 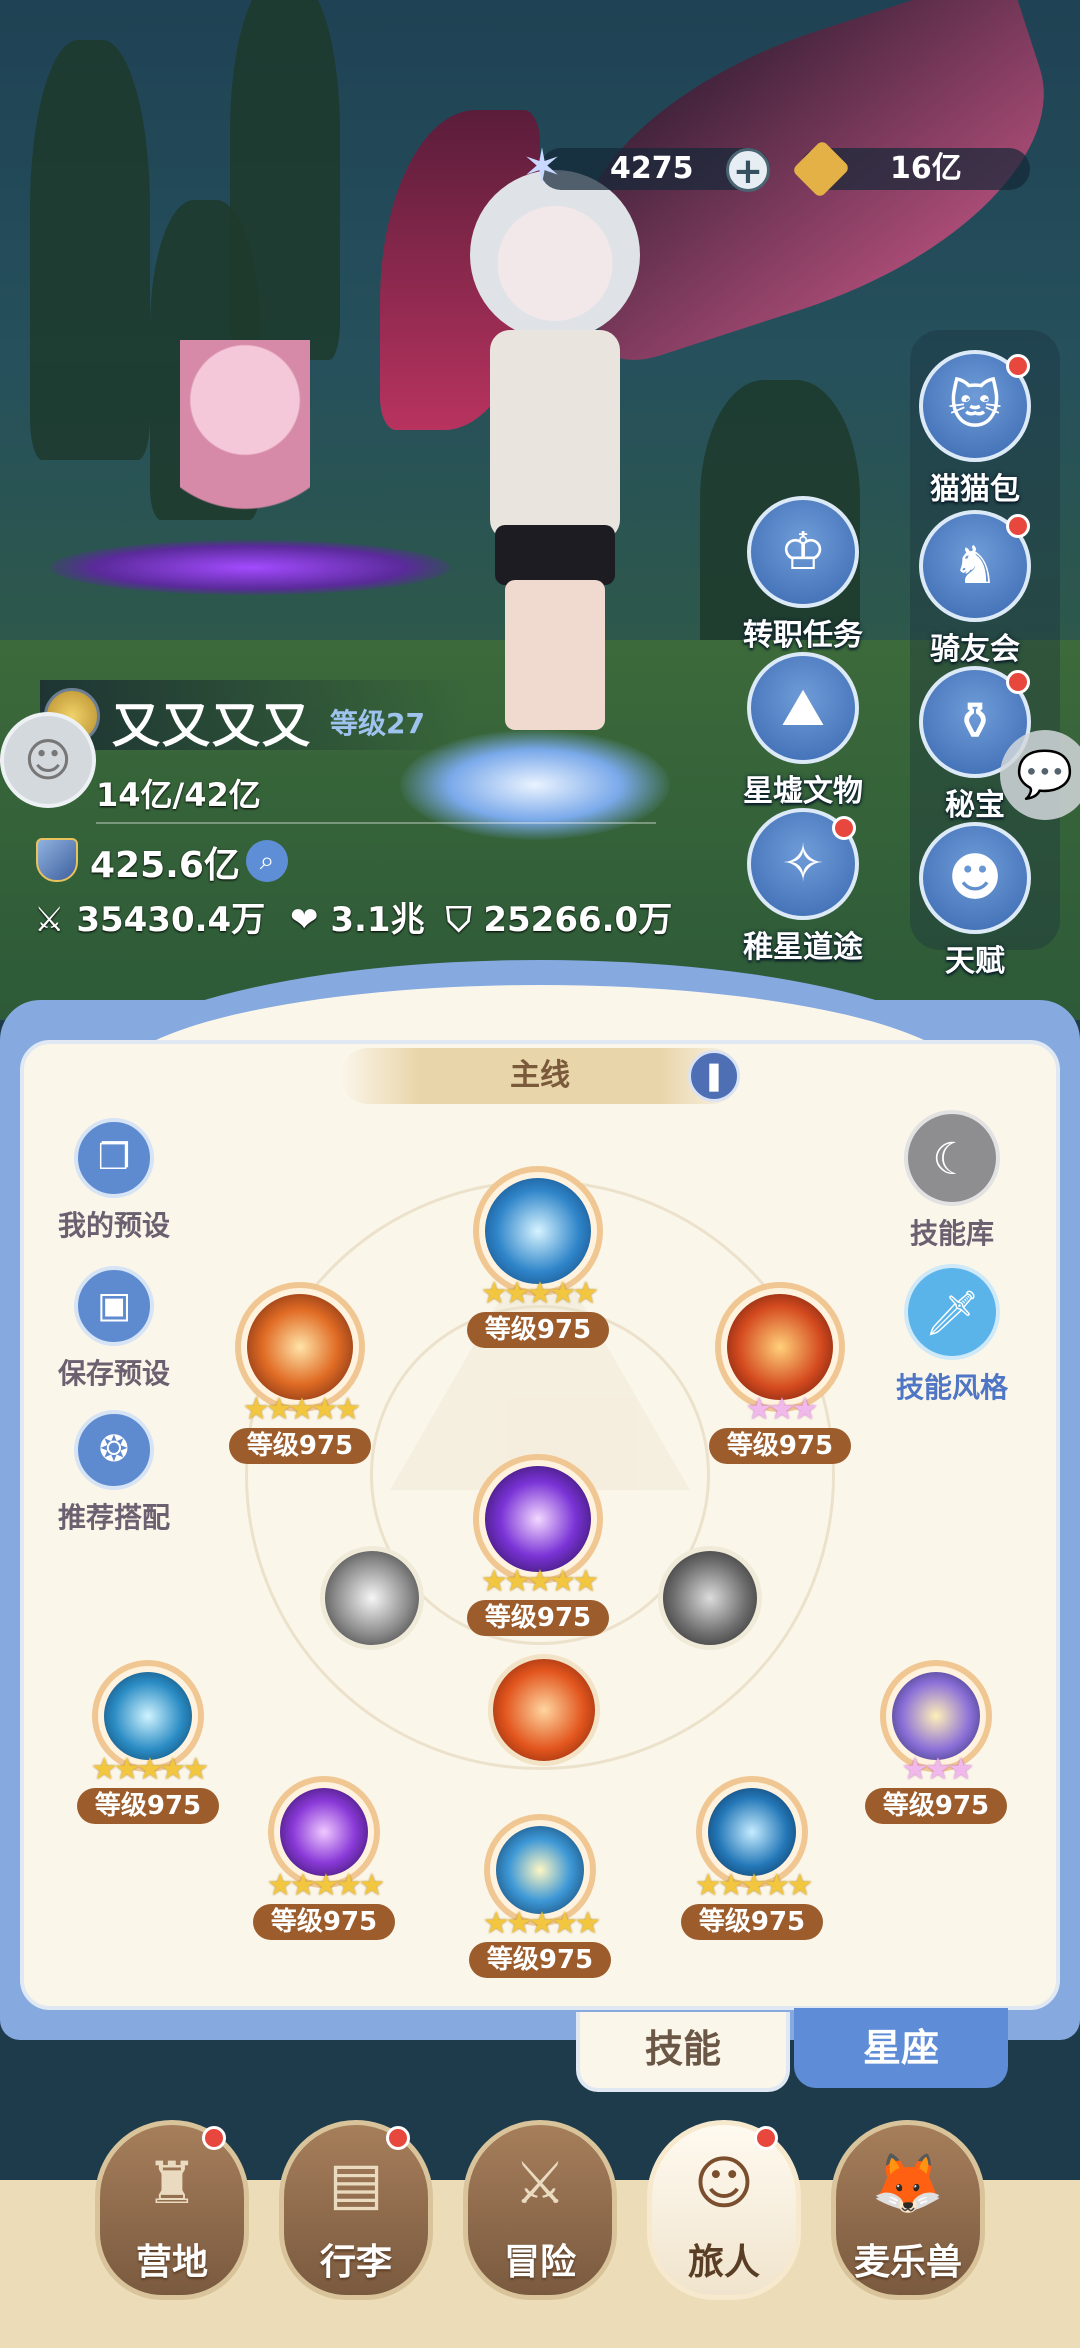 I want to click on side-item-job-quest: ♔ 转职任务, so click(x=803, y=575).